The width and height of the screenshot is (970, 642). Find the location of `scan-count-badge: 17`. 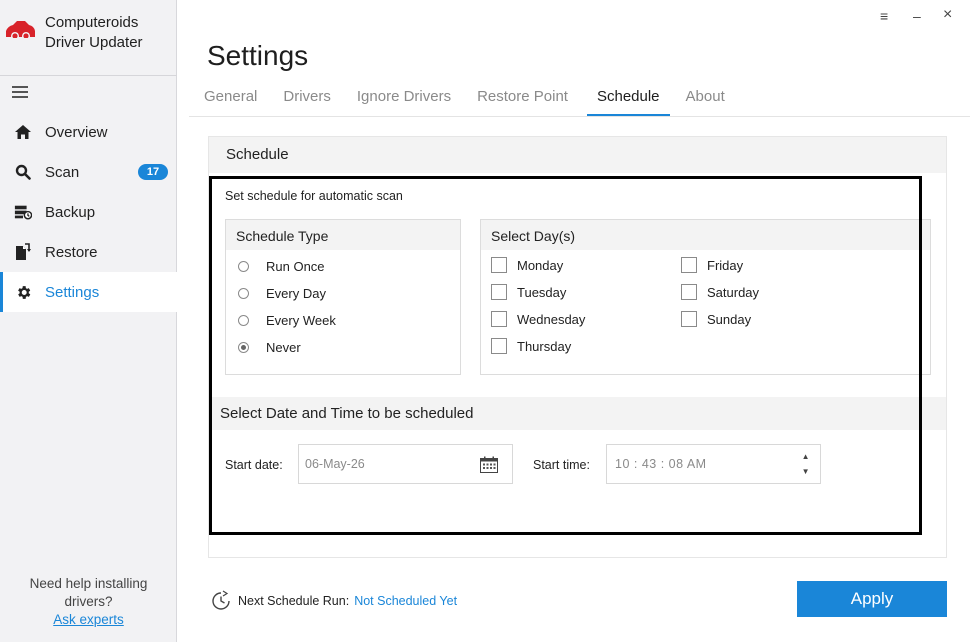

scan-count-badge: 17 is located at coordinates (153, 172).